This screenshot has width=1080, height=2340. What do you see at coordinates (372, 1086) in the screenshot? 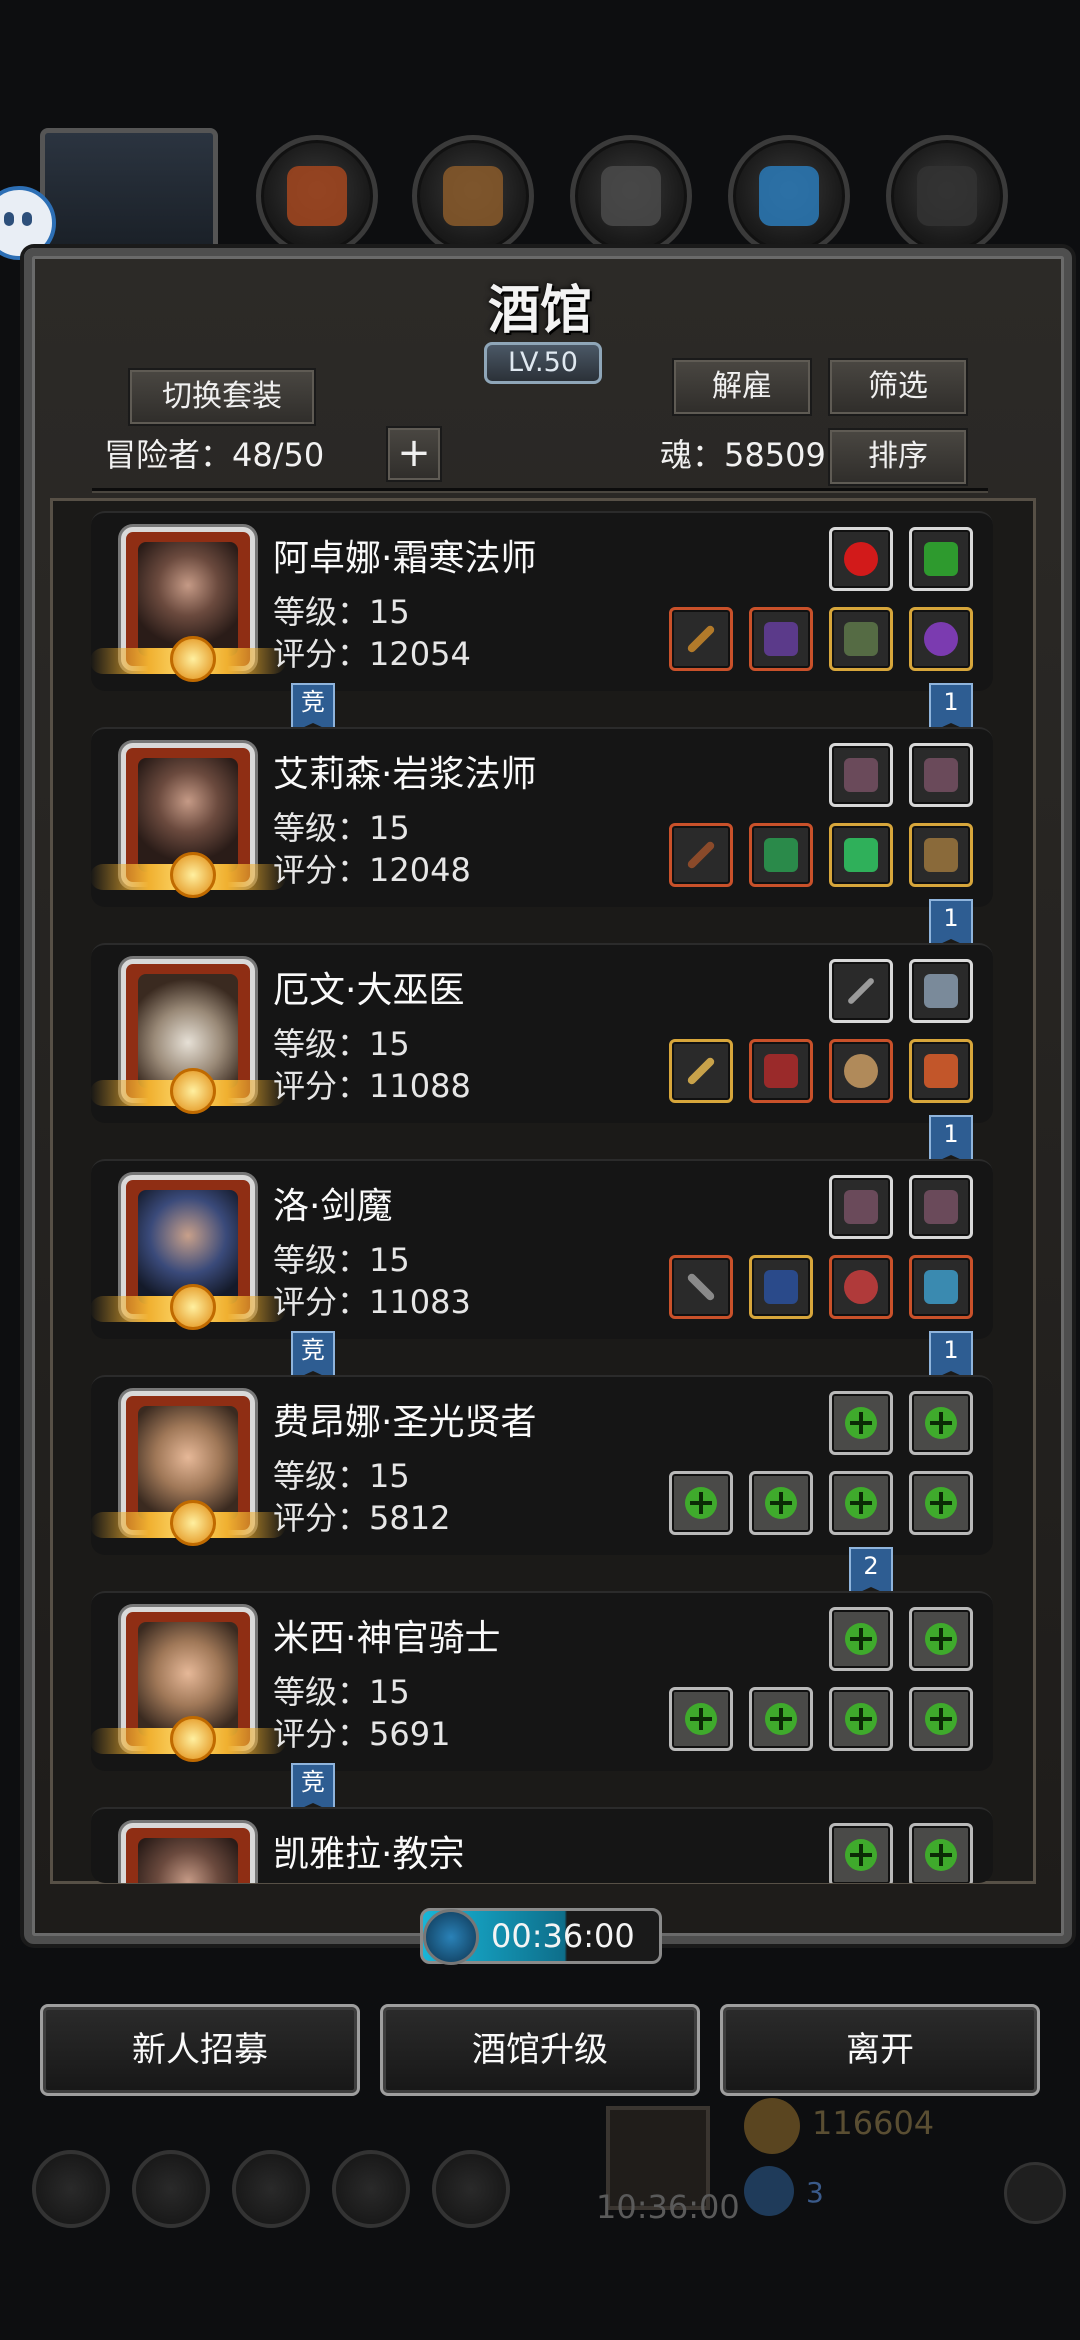
I see `hero-score: 评分：11088` at bounding box center [372, 1086].